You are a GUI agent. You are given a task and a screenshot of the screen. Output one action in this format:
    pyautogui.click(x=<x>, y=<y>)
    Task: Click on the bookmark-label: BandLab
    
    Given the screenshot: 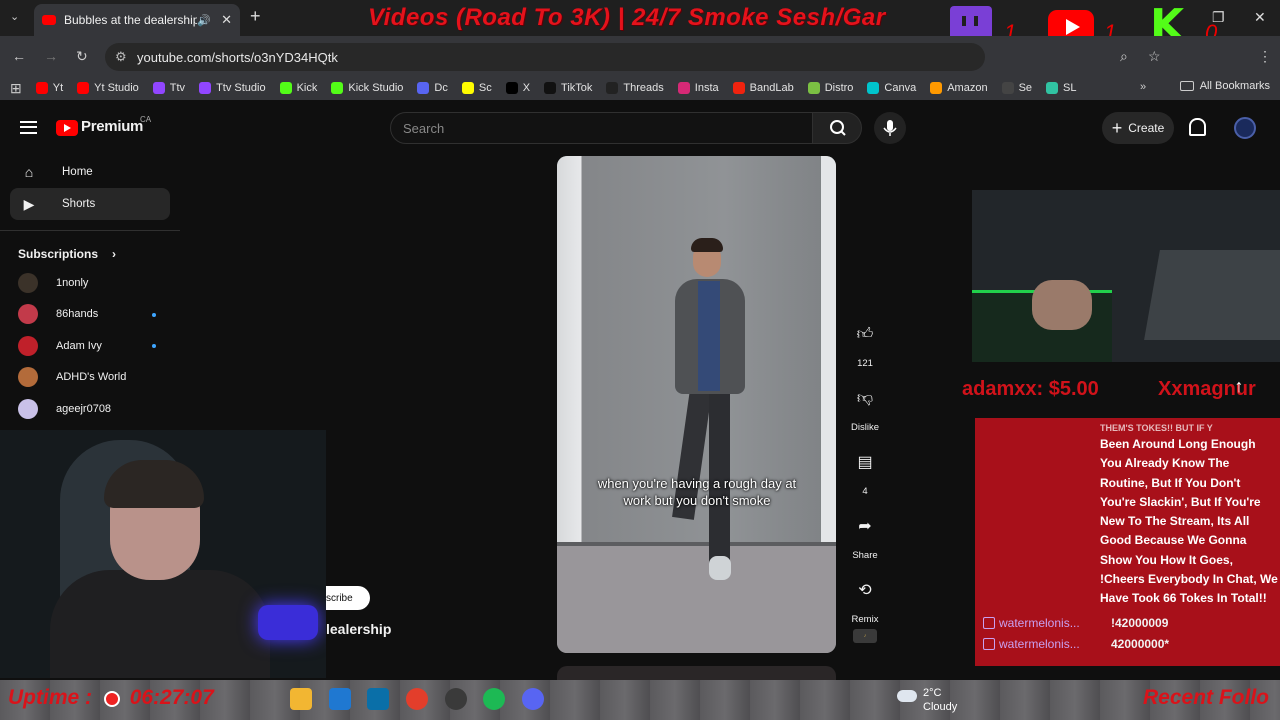 What is the action you would take?
    pyautogui.click(x=771, y=88)
    